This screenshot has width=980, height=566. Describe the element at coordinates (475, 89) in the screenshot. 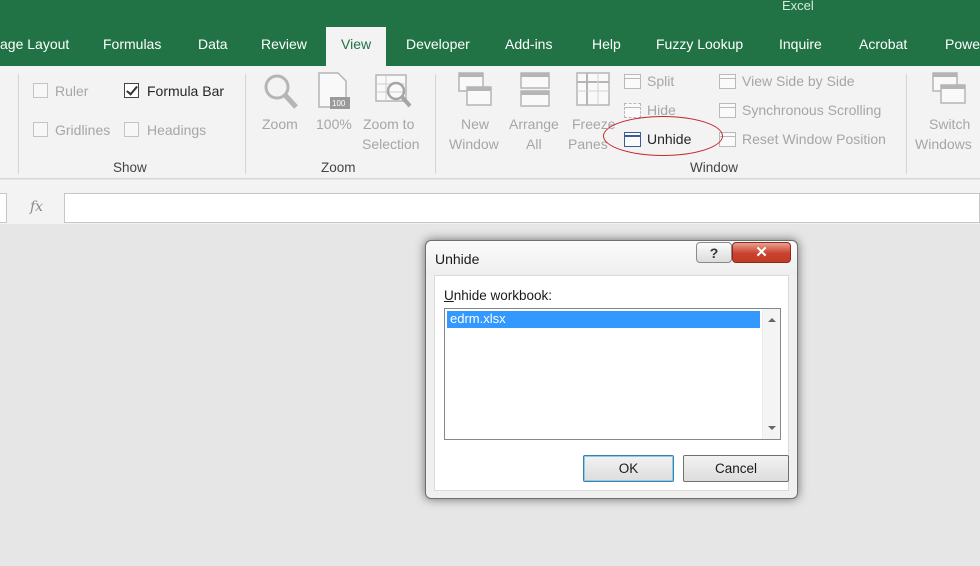

I see `new-window-icon` at that location.